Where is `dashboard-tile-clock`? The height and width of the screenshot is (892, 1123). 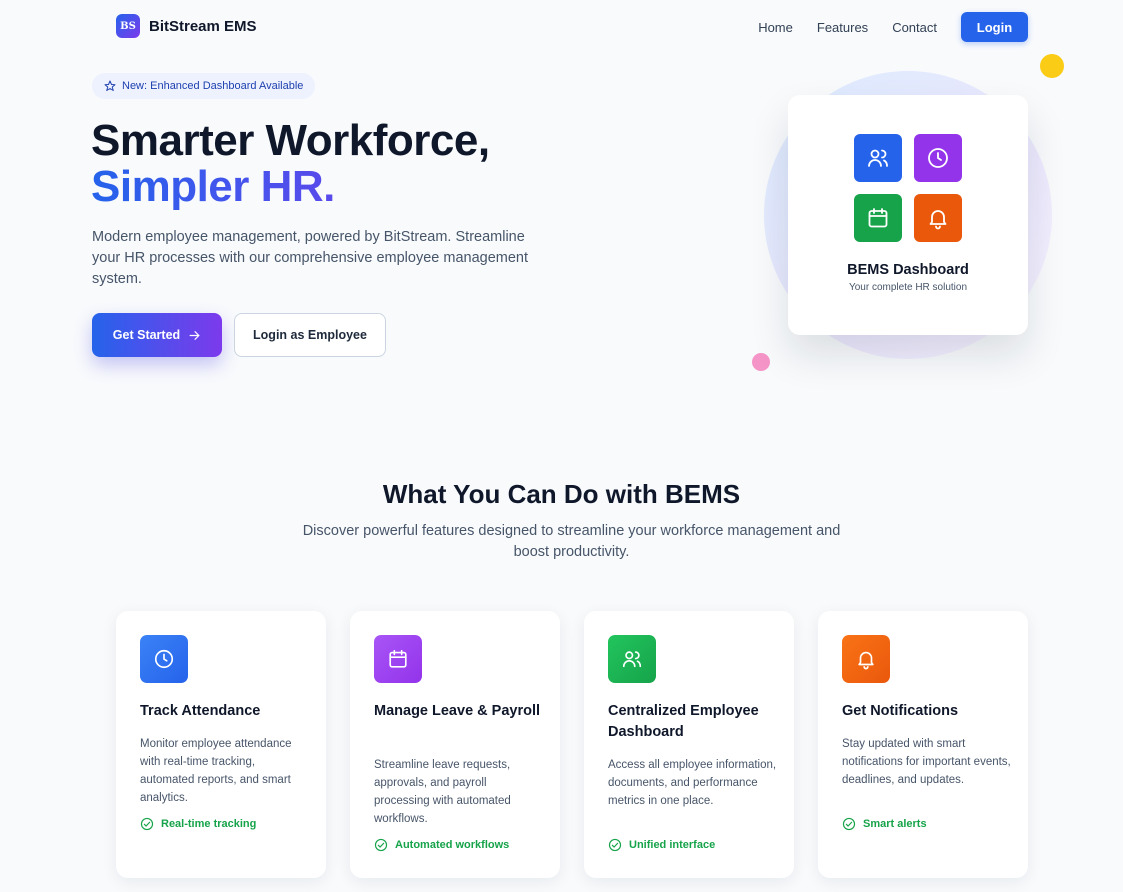 dashboard-tile-clock is located at coordinates (938, 158).